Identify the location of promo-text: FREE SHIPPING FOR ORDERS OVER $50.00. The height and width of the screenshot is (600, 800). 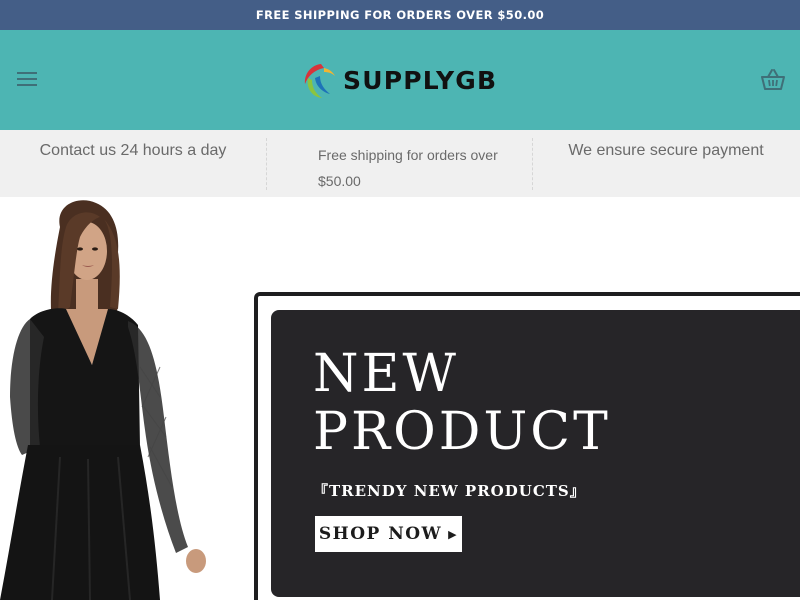
(400, 15).